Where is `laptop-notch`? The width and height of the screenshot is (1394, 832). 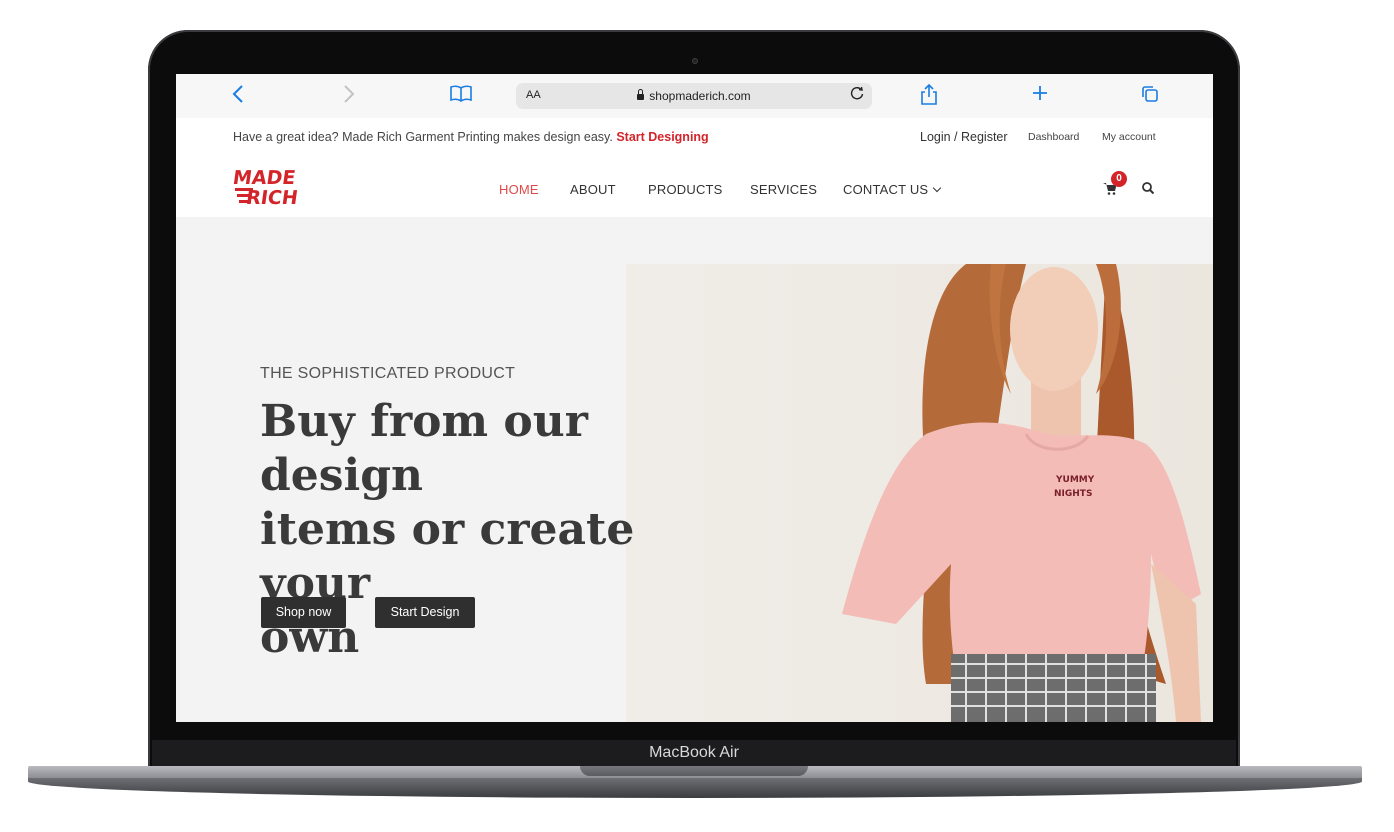
laptop-notch is located at coordinates (694, 771).